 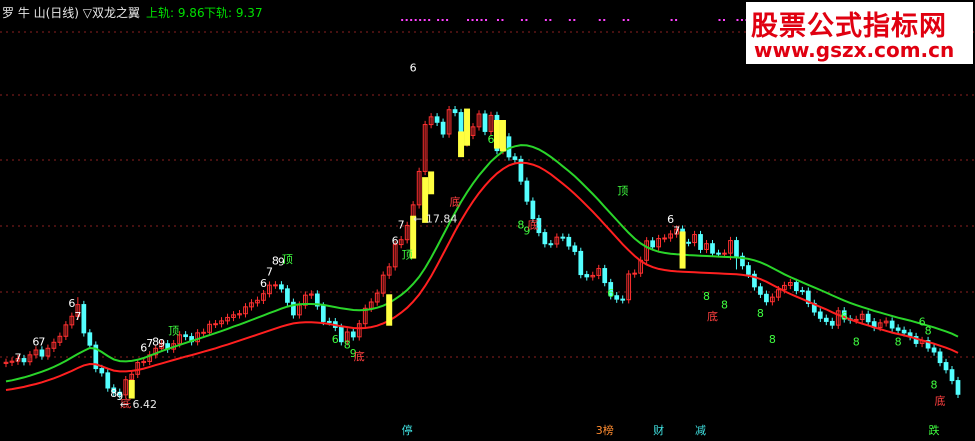 I want to click on chart-title: 罗 牛 山(日线) ▽双龙之翼, so click(x=71, y=13).